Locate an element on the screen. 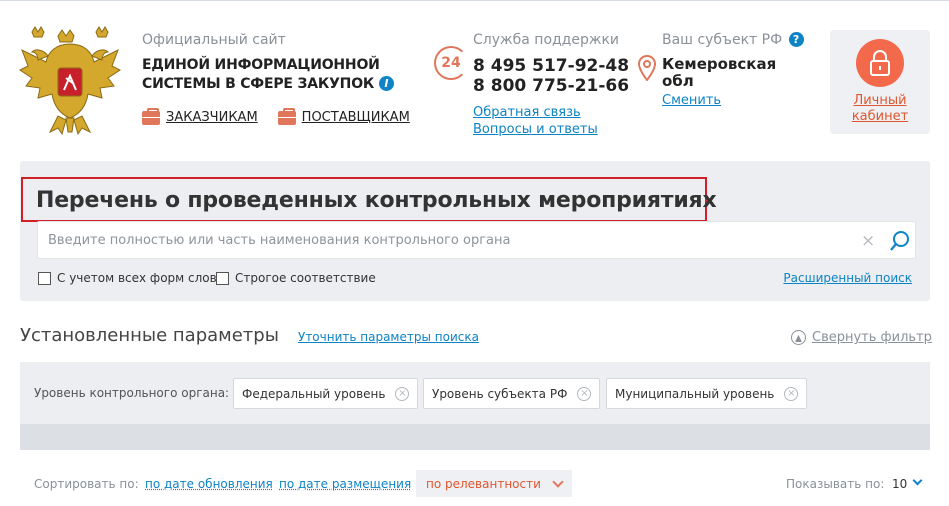 This screenshot has width=949, height=506. advanced-search-link: Расширенный поиск is located at coordinates (847, 278).